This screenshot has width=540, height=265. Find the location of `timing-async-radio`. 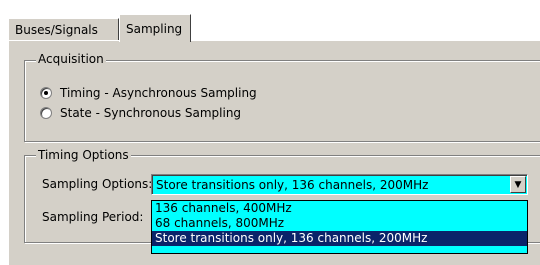

timing-async-radio is located at coordinates (46, 93).